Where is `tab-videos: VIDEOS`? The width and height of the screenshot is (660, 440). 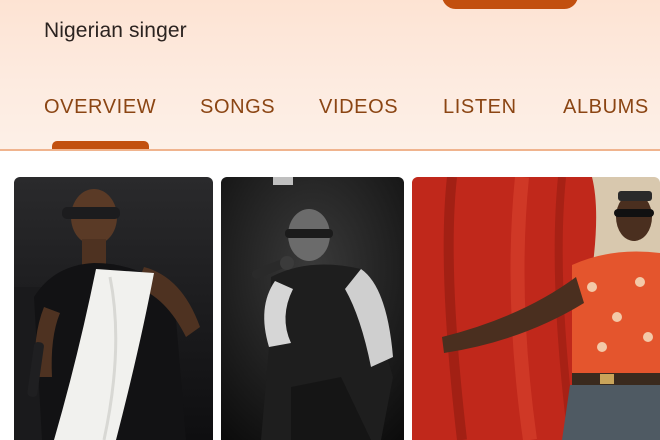 tab-videos: VIDEOS is located at coordinates (358, 107).